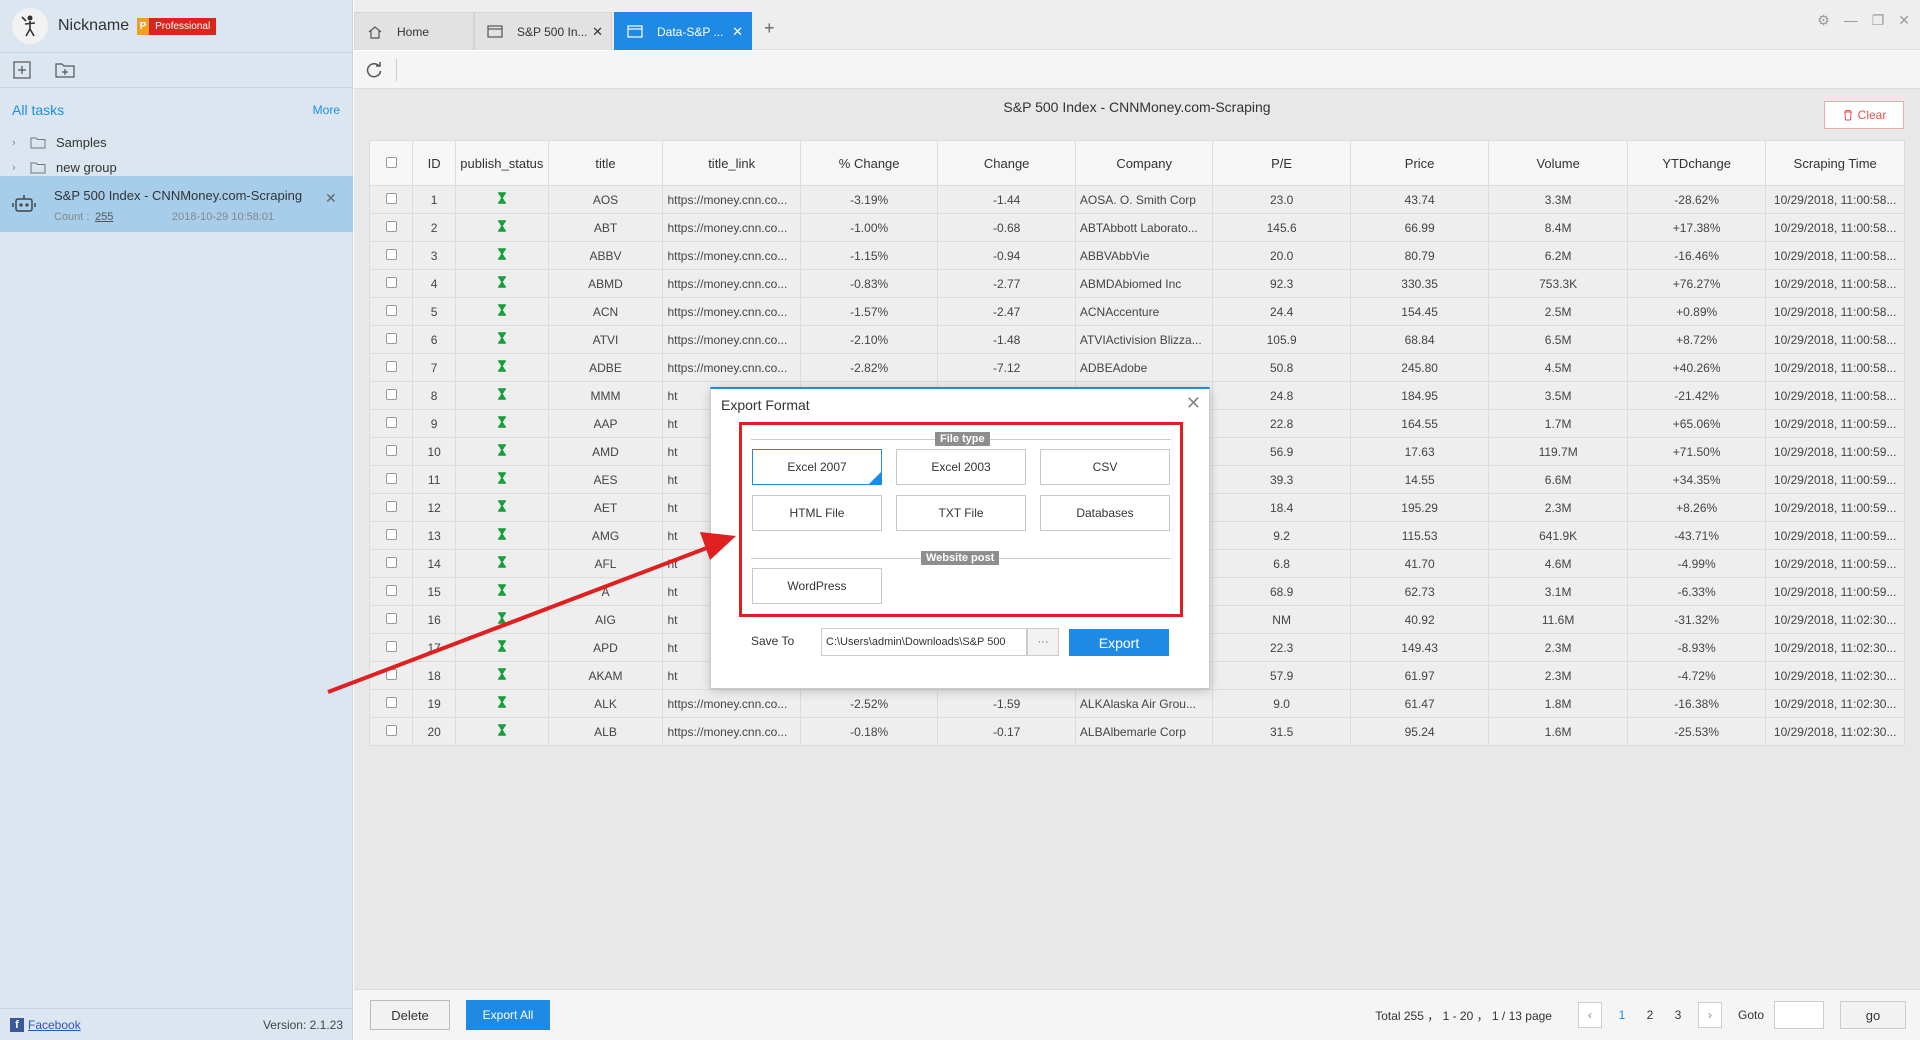 The width and height of the screenshot is (1920, 1040). What do you see at coordinates (502, 163) in the screenshot?
I see `column-header: publish_status` at bounding box center [502, 163].